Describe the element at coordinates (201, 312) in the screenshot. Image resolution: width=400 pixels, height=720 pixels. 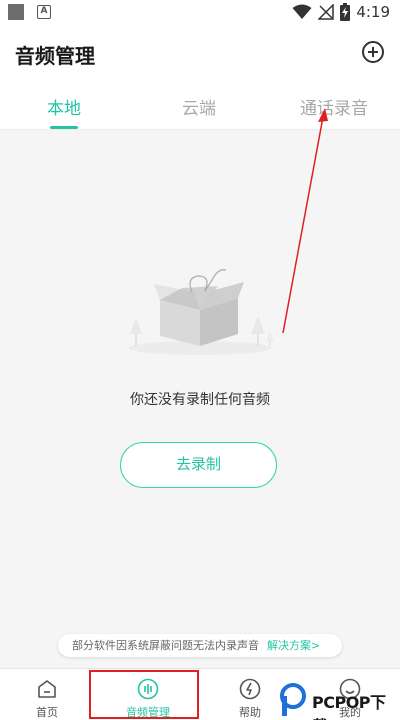
I see `empty-box-illustration` at that location.